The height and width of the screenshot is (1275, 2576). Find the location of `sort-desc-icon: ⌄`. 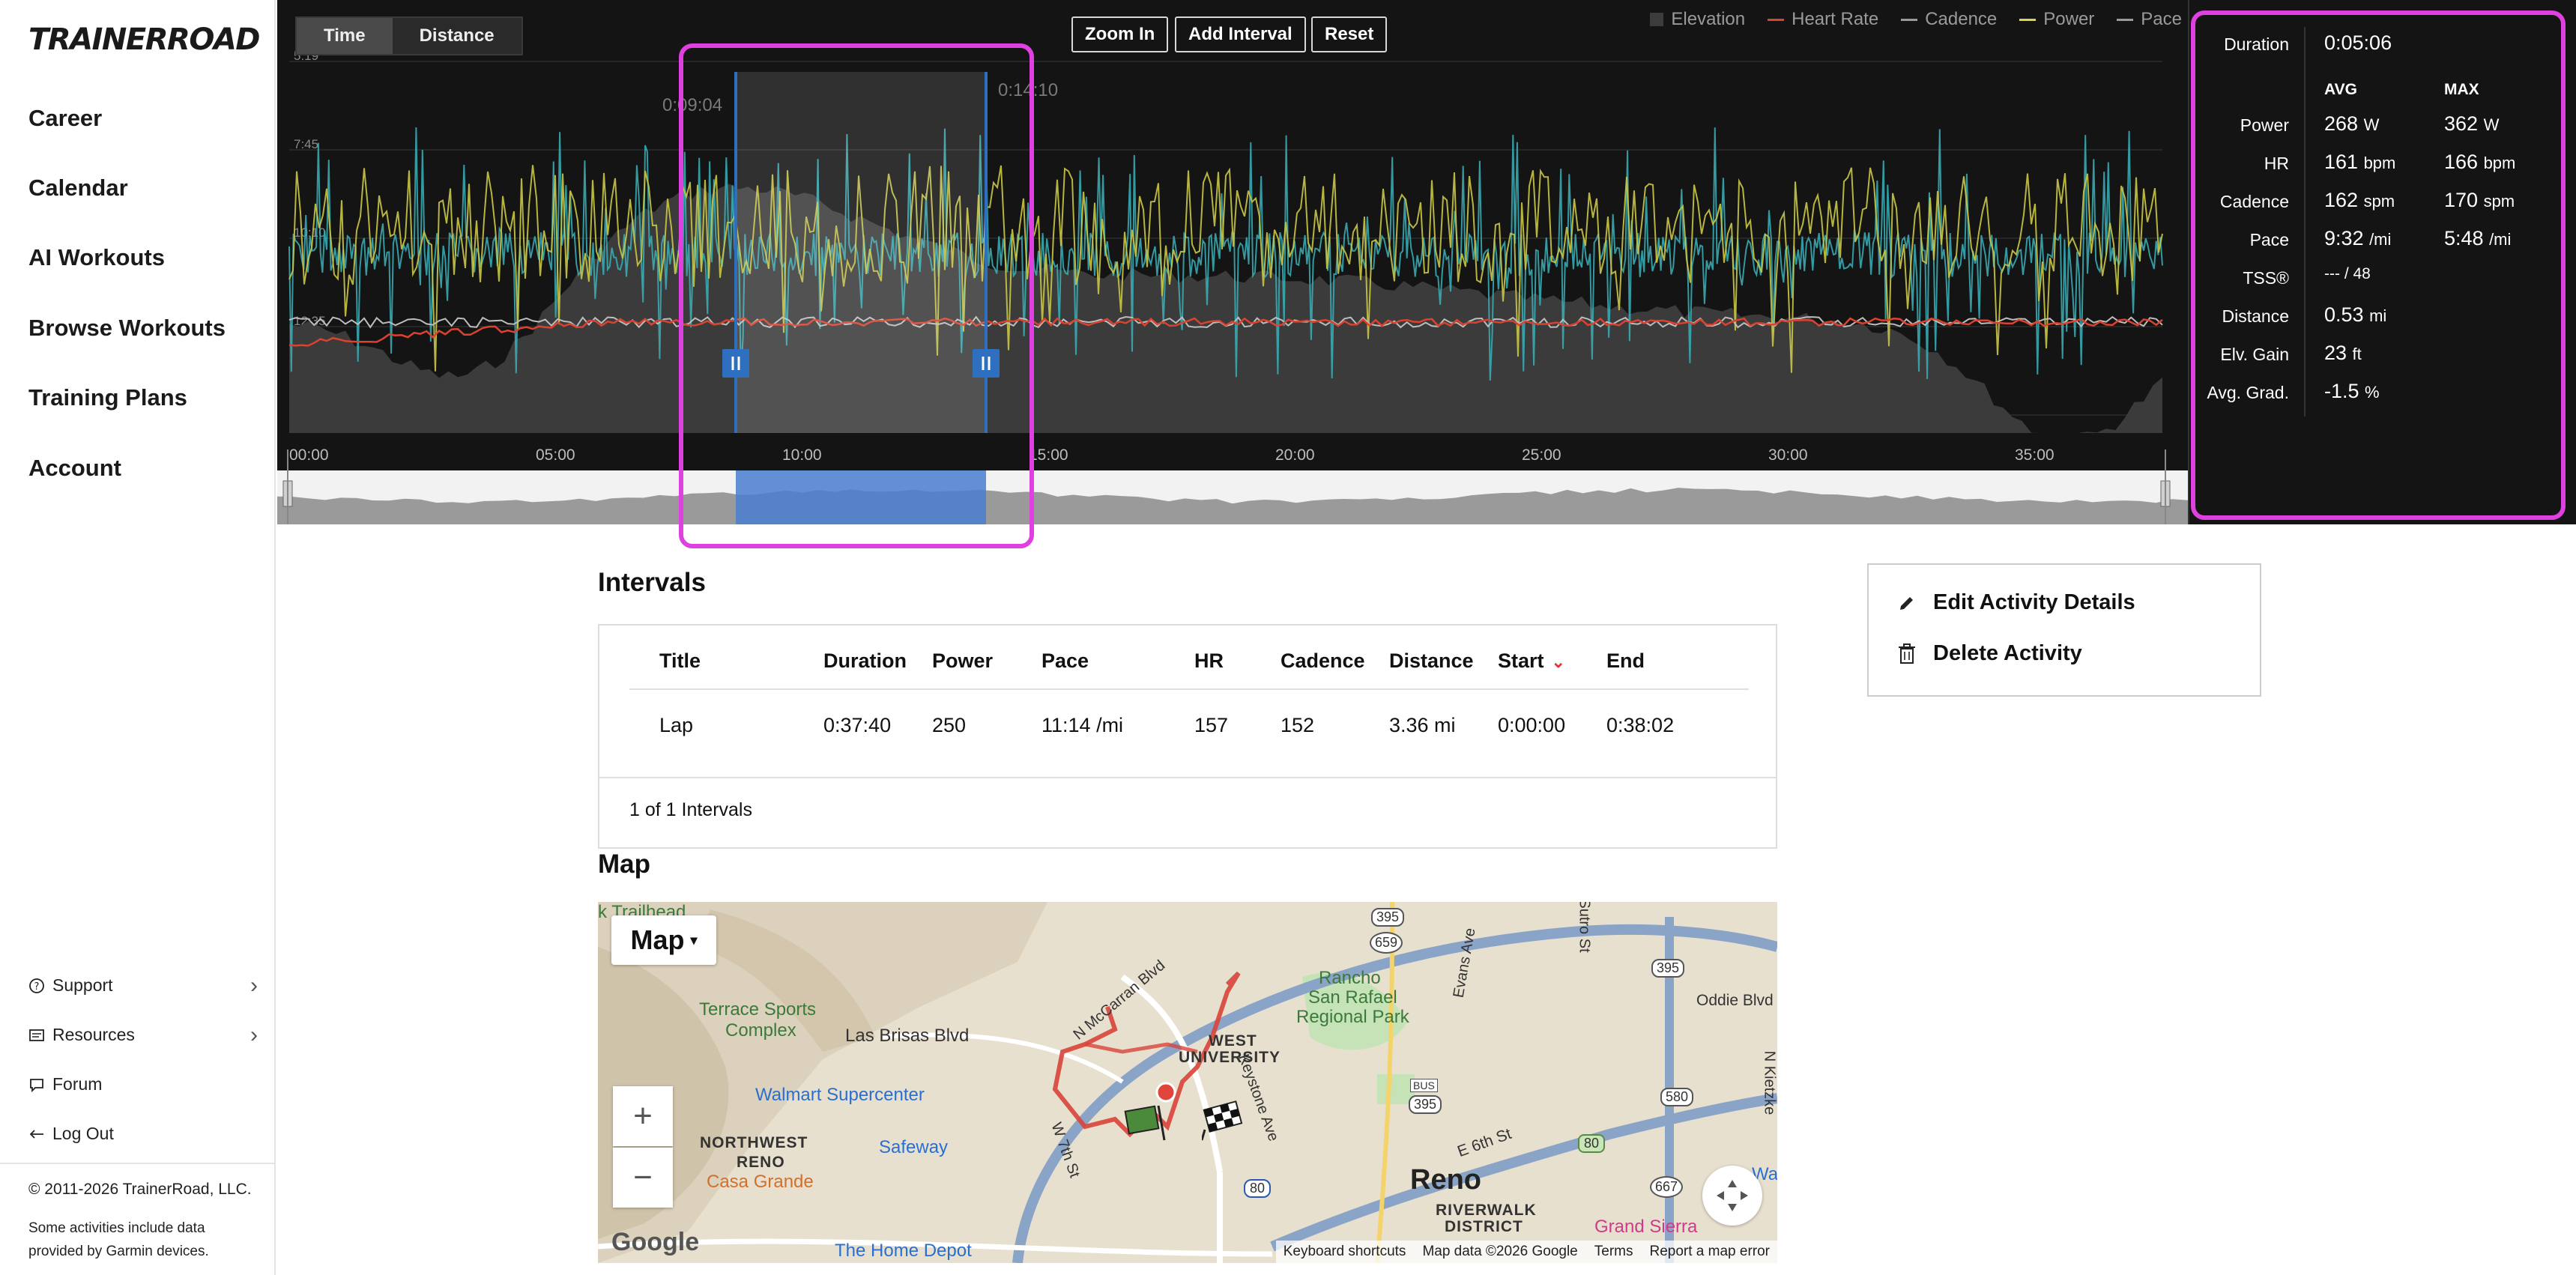

sort-desc-icon: ⌄ is located at coordinates (1558, 661).